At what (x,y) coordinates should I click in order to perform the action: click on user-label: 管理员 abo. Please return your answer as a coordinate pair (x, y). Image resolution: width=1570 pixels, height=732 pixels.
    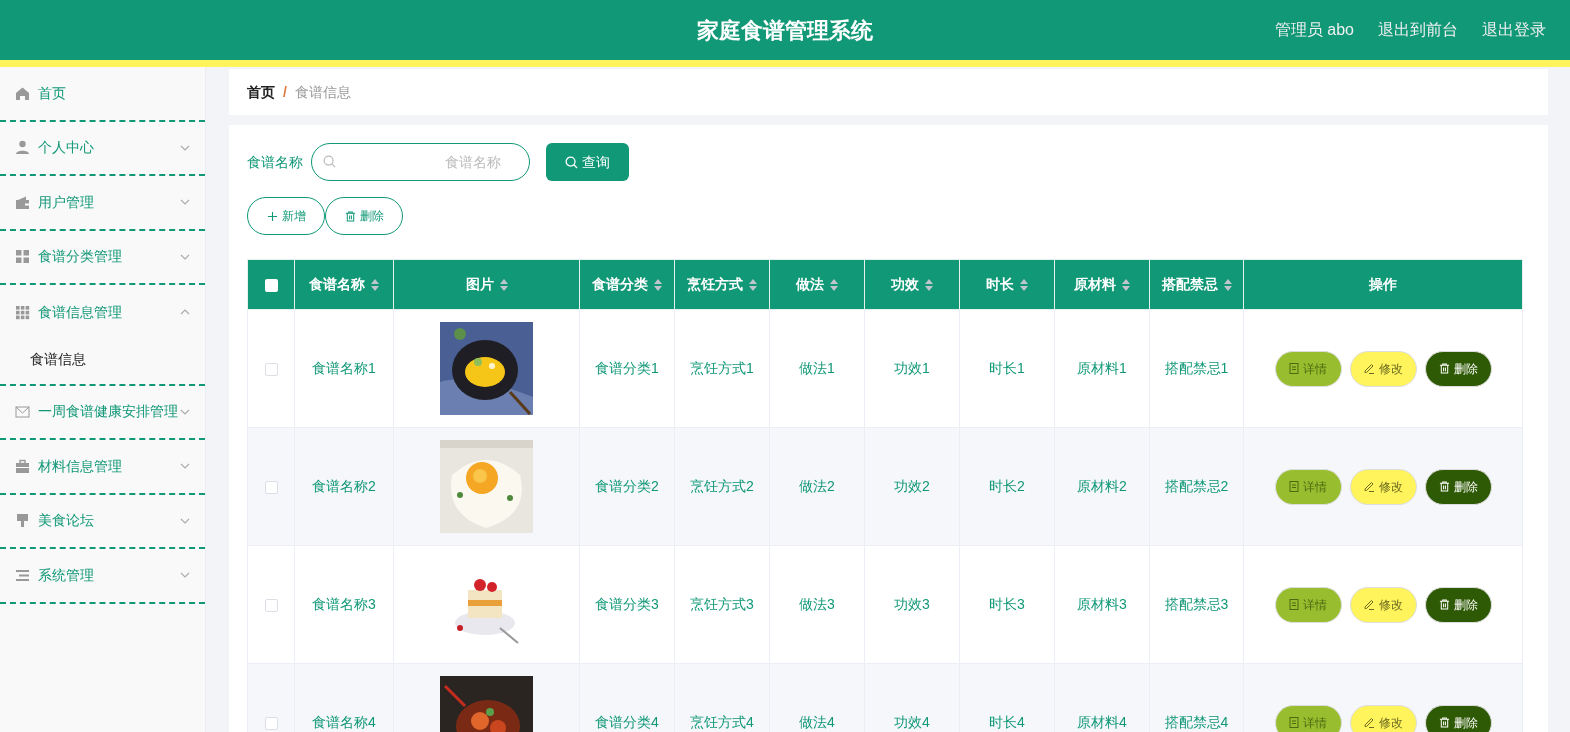
    Looking at the image, I should click on (1314, 30).